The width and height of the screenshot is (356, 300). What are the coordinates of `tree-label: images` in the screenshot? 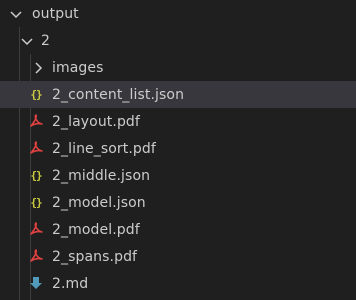 It's located at (78, 67).